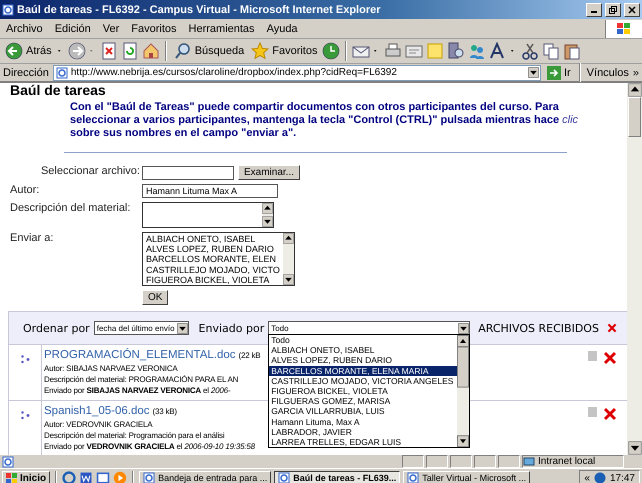 The height and width of the screenshot is (483, 642). Describe the element at coordinates (607, 72) in the screenshot. I see `links-label: Vínculos` at that location.